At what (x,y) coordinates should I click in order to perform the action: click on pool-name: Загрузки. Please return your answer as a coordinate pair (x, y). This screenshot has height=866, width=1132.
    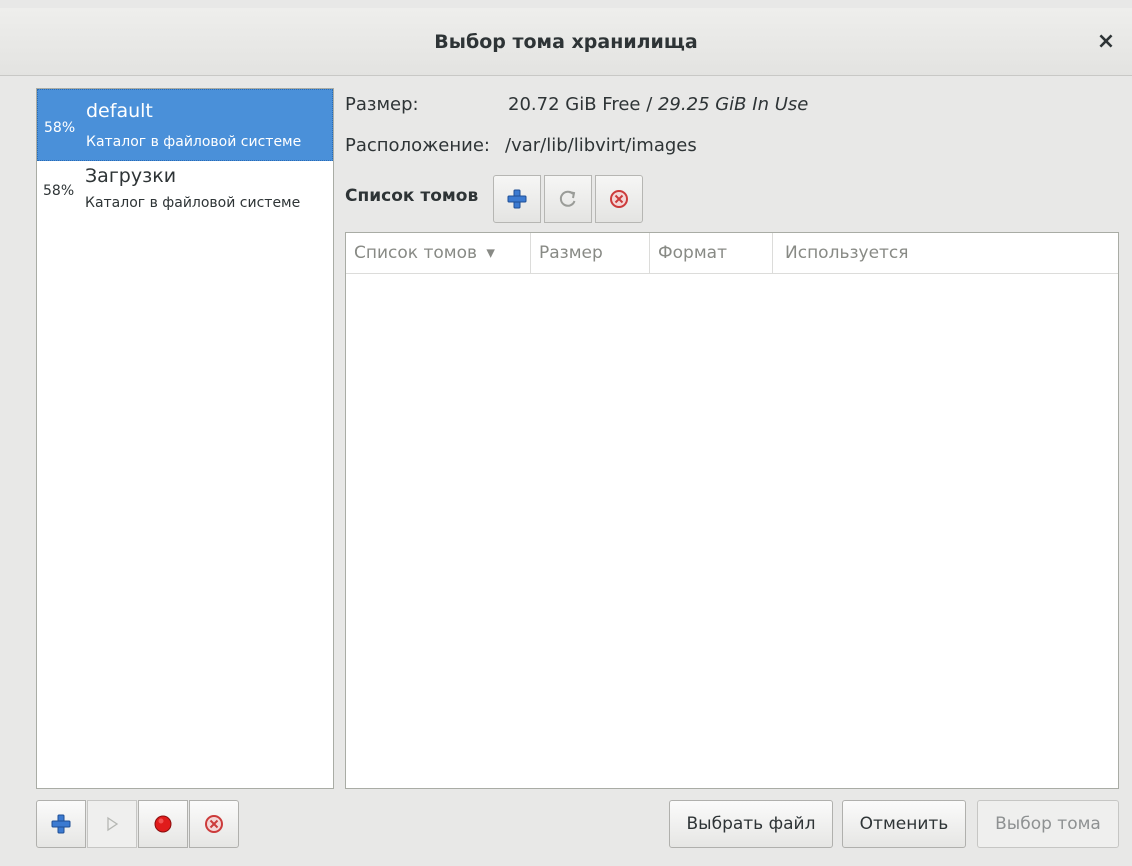
    Looking at the image, I should click on (131, 176).